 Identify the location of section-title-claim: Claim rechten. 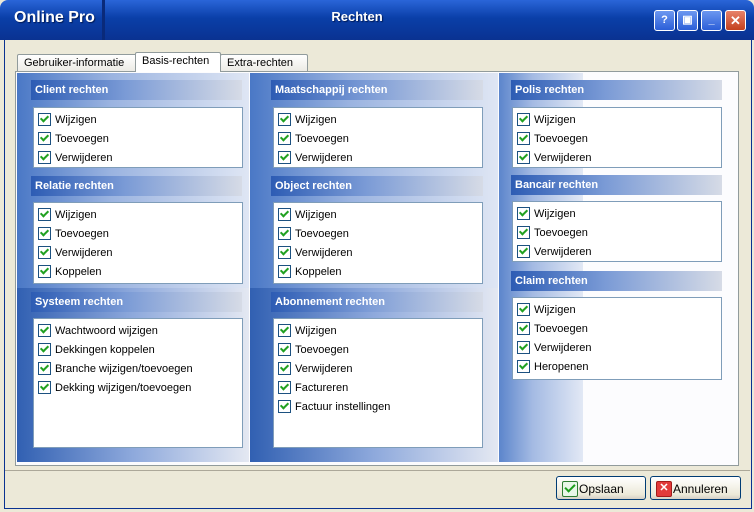
(616, 281).